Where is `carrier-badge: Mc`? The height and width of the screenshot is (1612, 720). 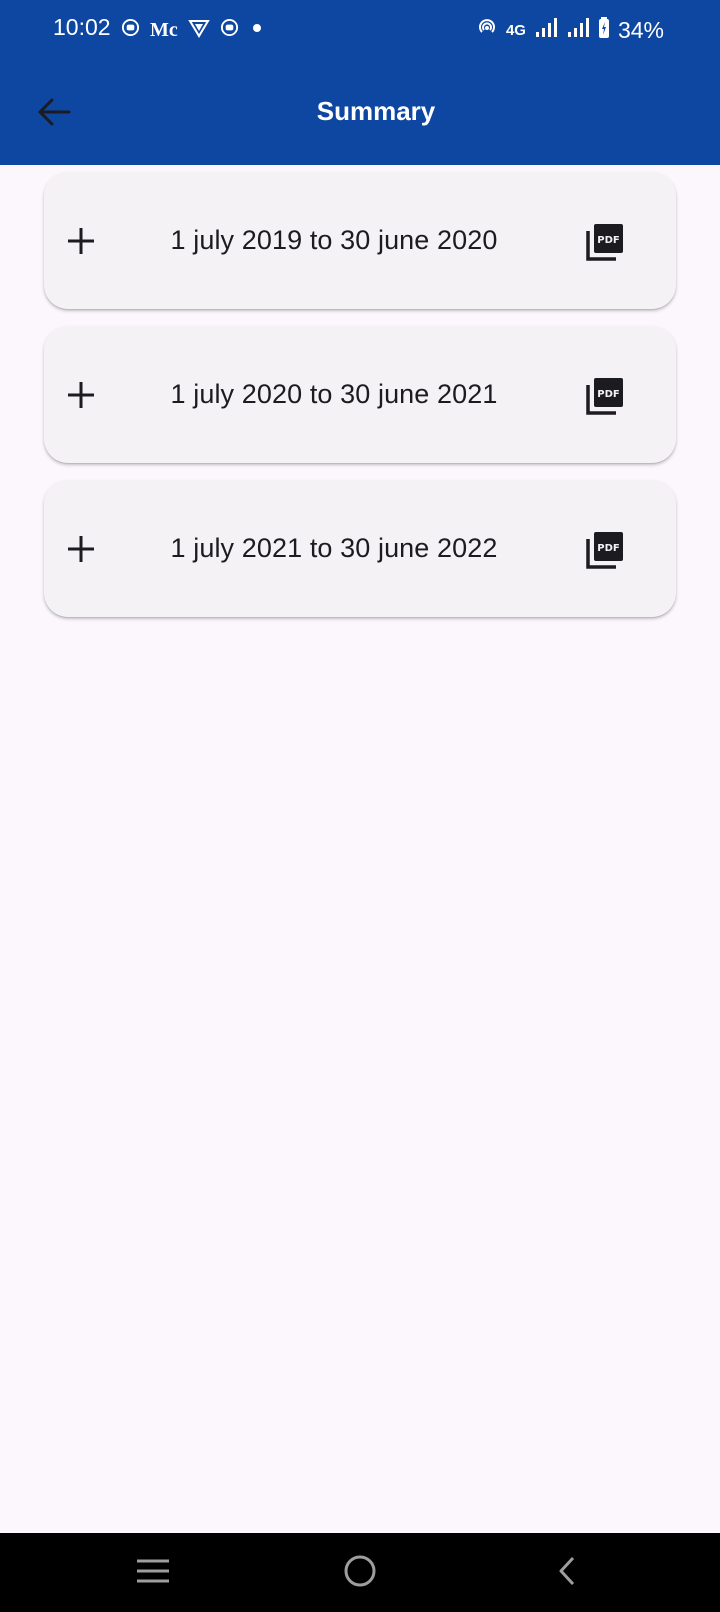
carrier-badge: Mc is located at coordinates (164, 29).